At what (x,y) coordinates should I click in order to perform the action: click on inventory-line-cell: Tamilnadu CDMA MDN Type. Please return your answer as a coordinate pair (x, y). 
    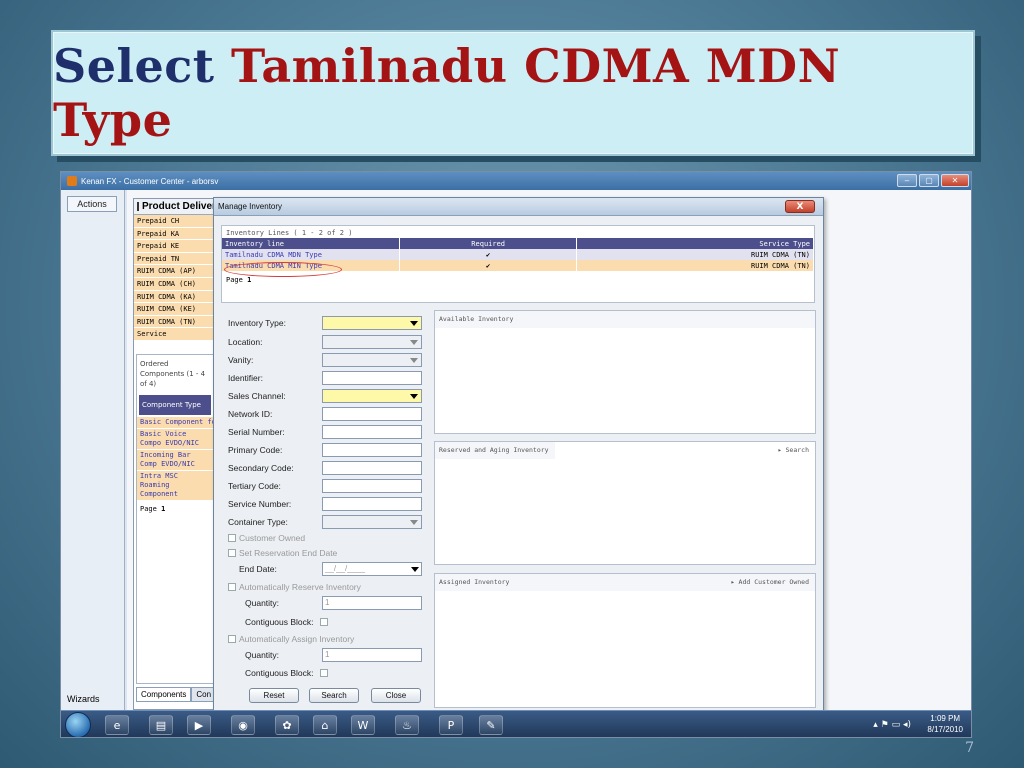
    Looking at the image, I should click on (311, 254).